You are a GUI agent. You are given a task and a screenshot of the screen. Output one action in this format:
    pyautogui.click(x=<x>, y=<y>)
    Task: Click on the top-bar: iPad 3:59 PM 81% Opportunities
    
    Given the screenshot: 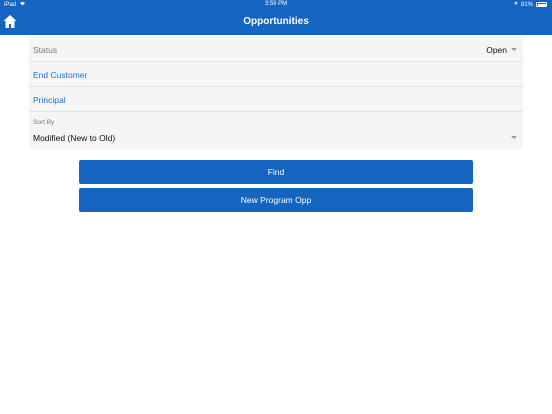 What is the action you would take?
    pyautogui.click(x=276, y=17)
    